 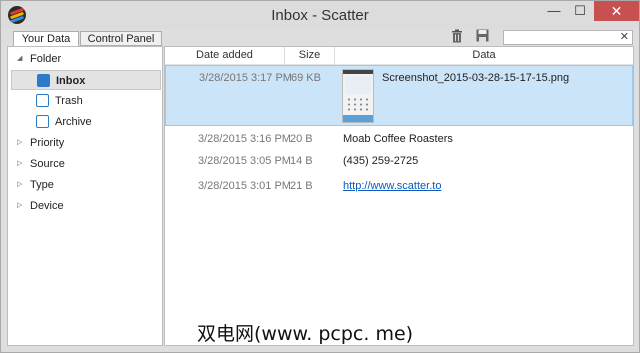 What do you see at coordinates (85, 164) in the screenshot?
I see `tree-source: ▷ Source` at bounding box center [85, 164].